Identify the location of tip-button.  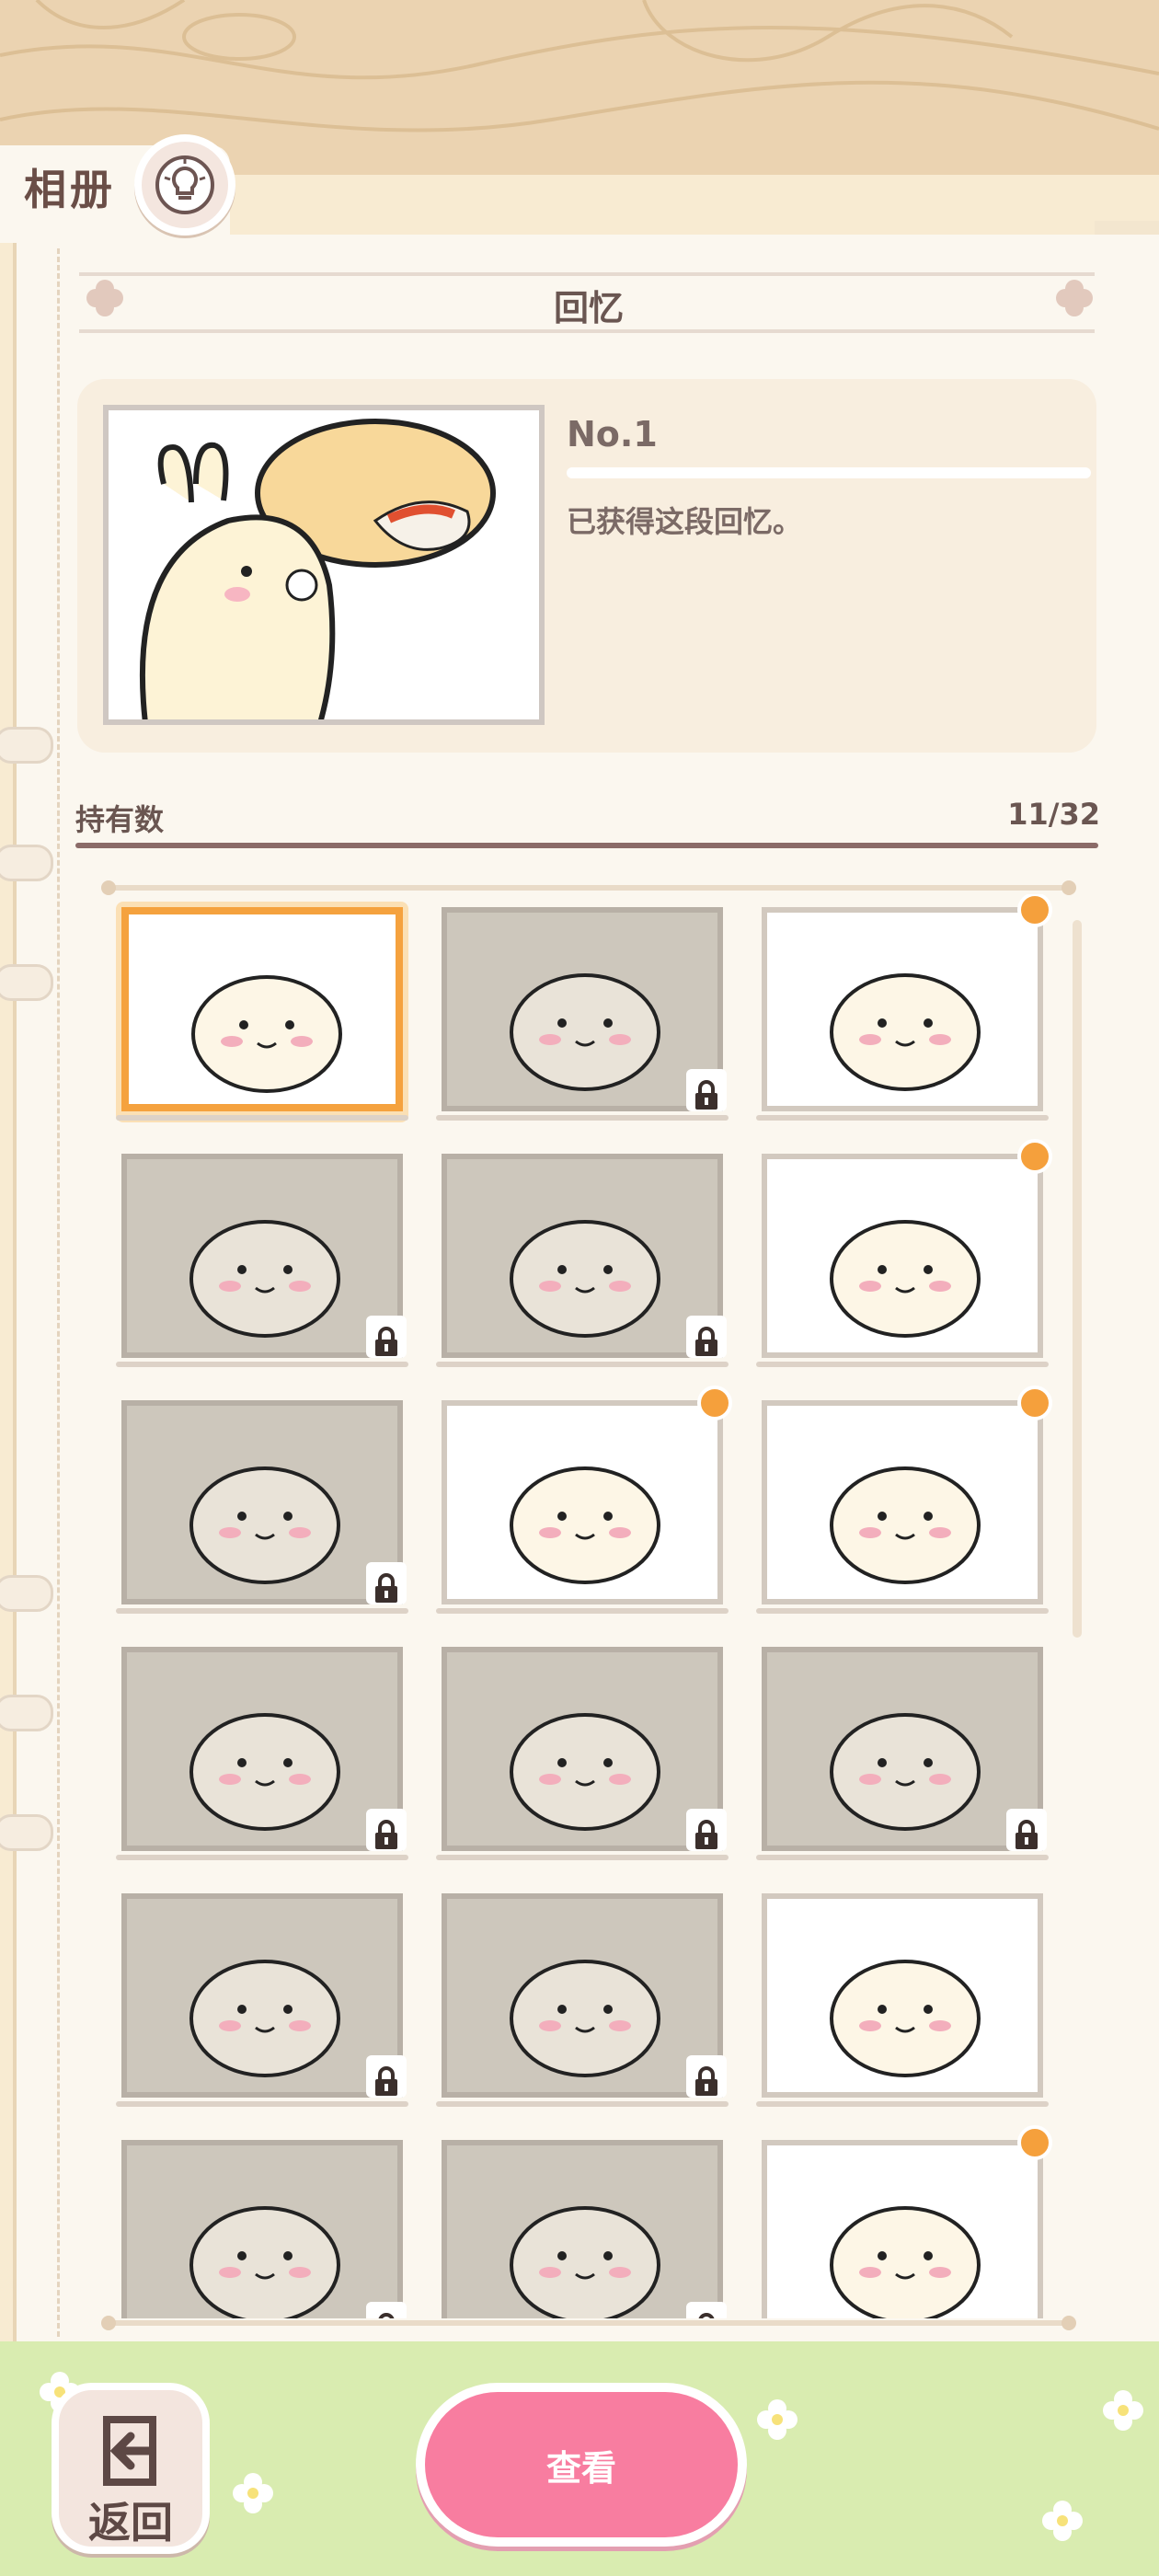
(184, 185).